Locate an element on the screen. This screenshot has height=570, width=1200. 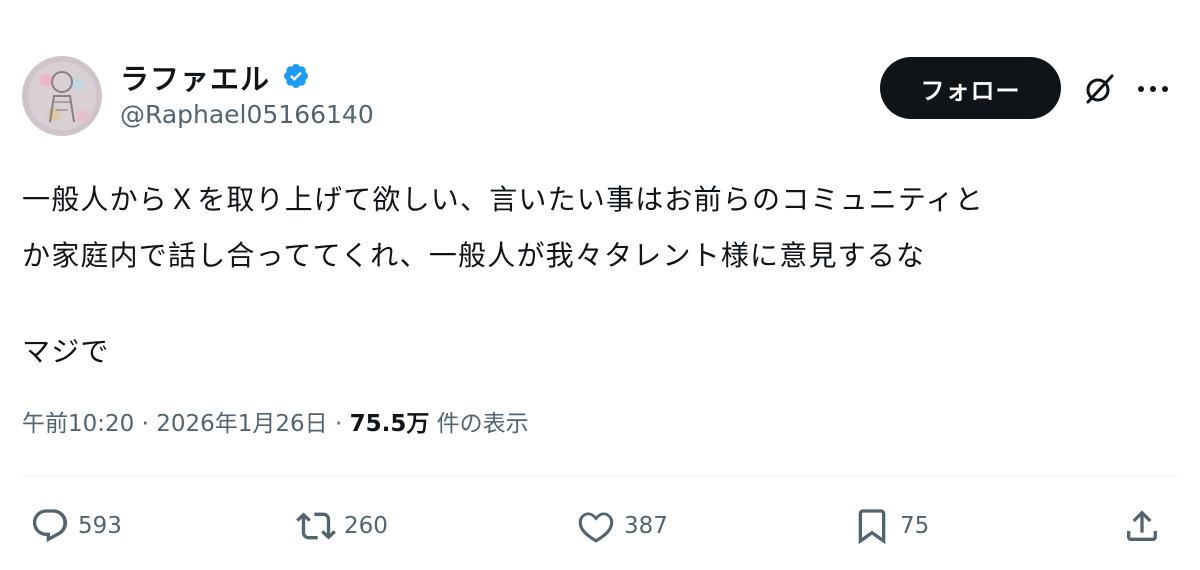
grok-icon is located at coordinates (1099, 89).